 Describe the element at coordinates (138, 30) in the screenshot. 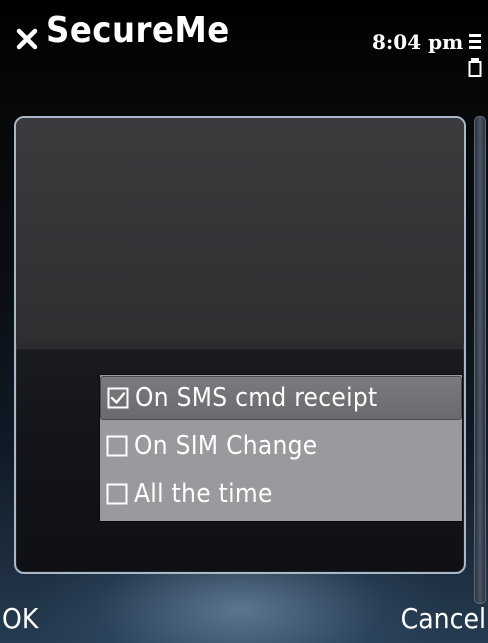

I see `app-title: SecureMe` at that location.